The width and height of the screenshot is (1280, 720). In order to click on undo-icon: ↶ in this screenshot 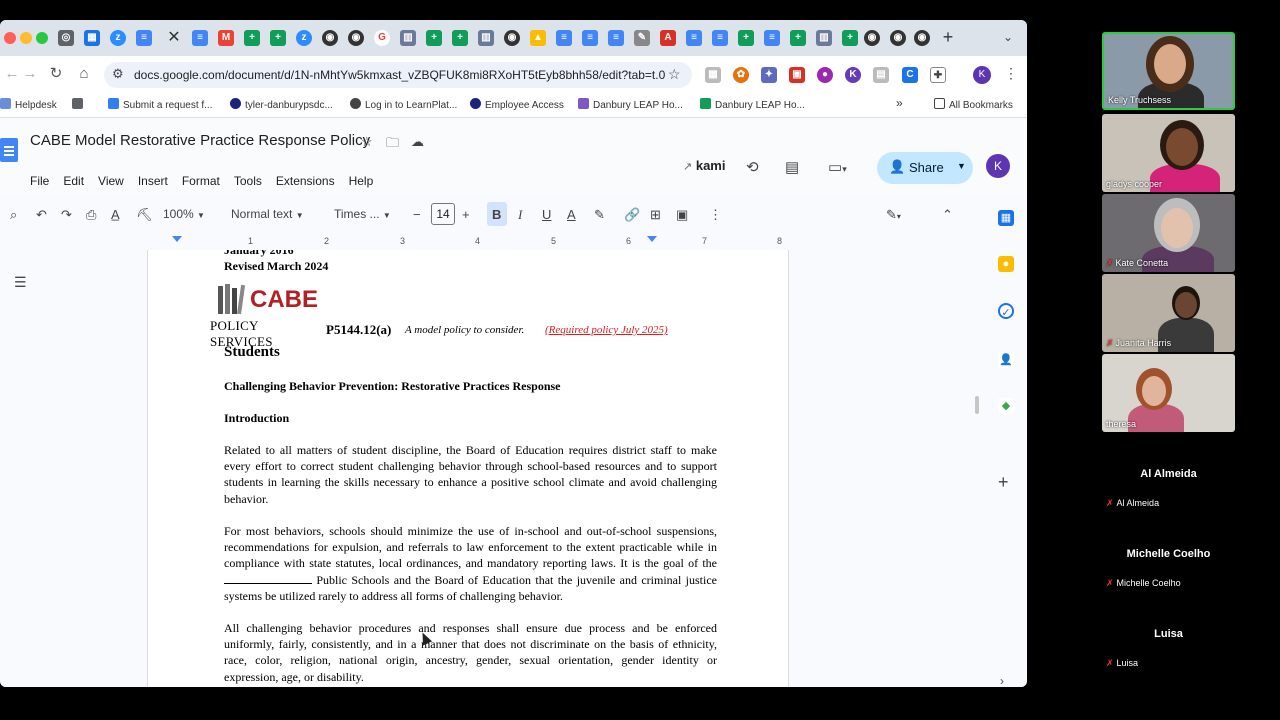, I will do `click(41, 215)`.